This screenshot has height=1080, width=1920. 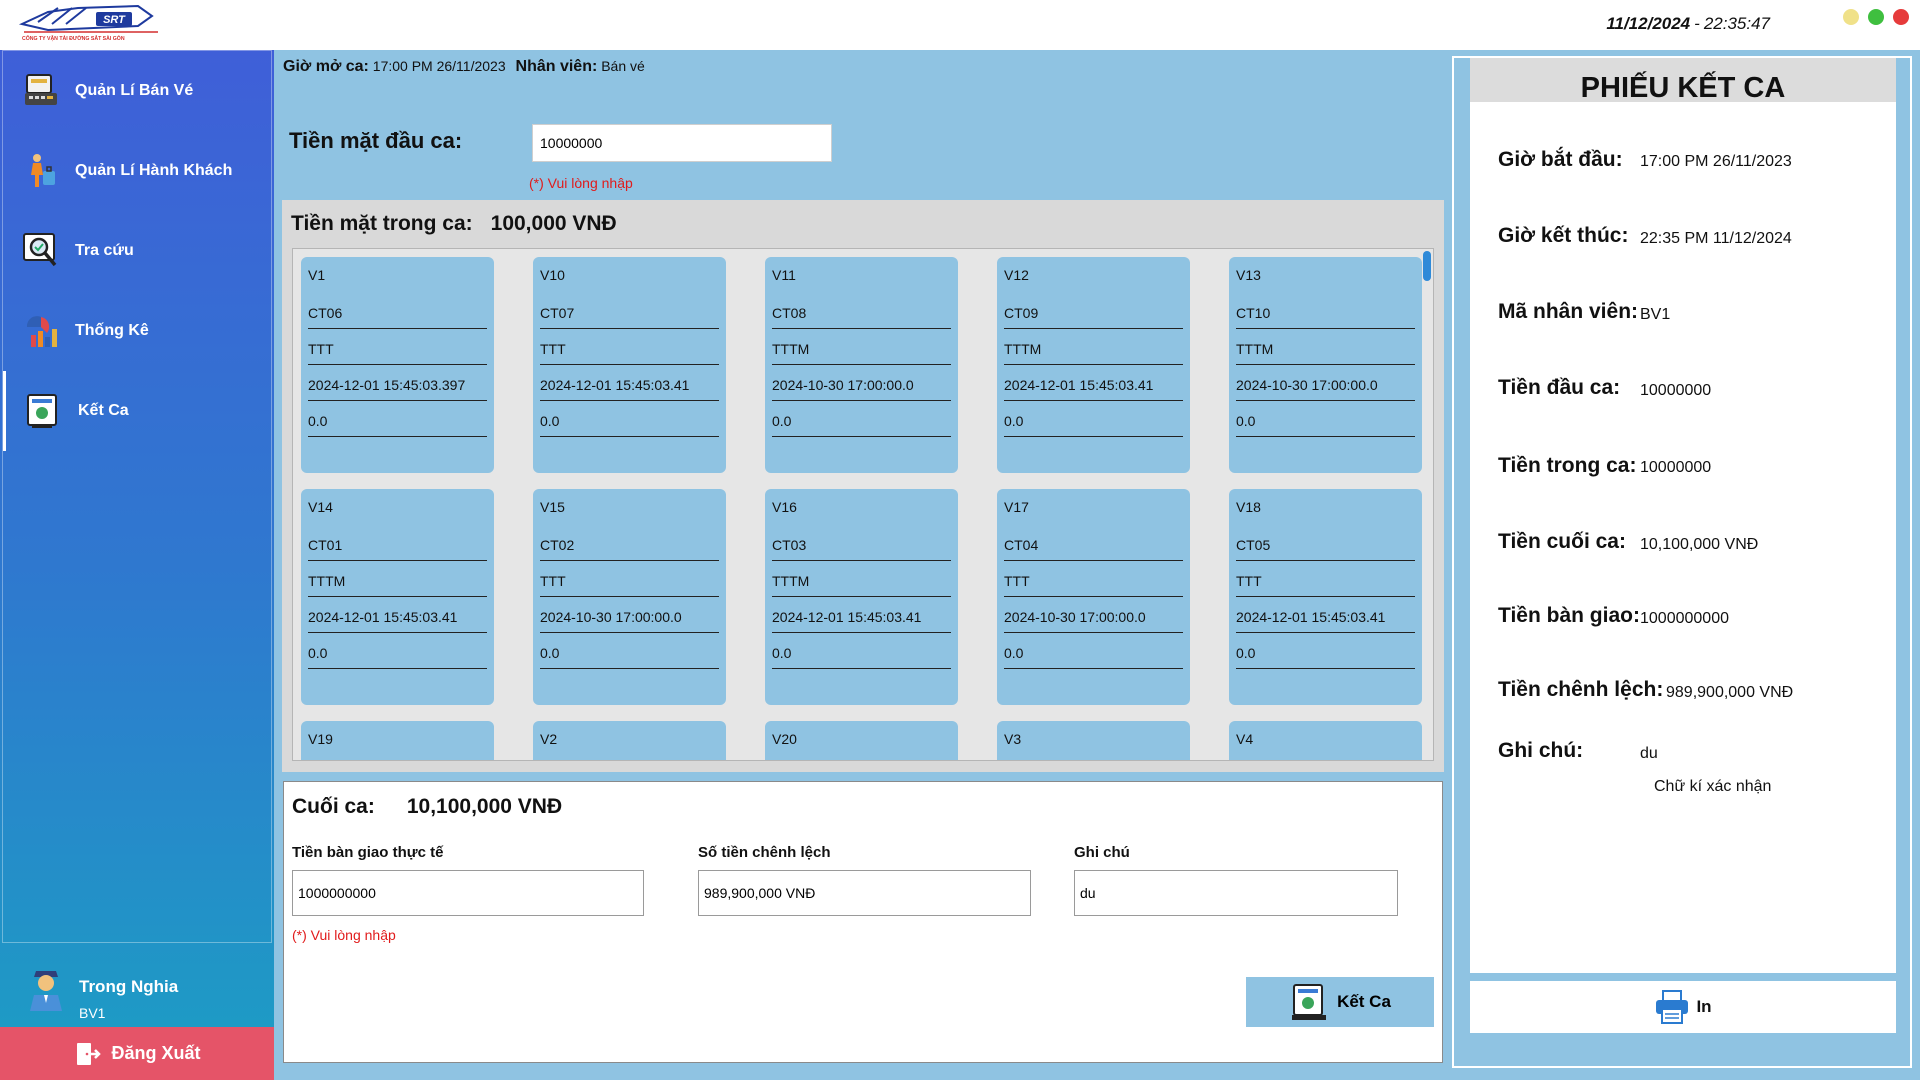 I want to click on ticket-route: CT02, so click(x=629, y=546).